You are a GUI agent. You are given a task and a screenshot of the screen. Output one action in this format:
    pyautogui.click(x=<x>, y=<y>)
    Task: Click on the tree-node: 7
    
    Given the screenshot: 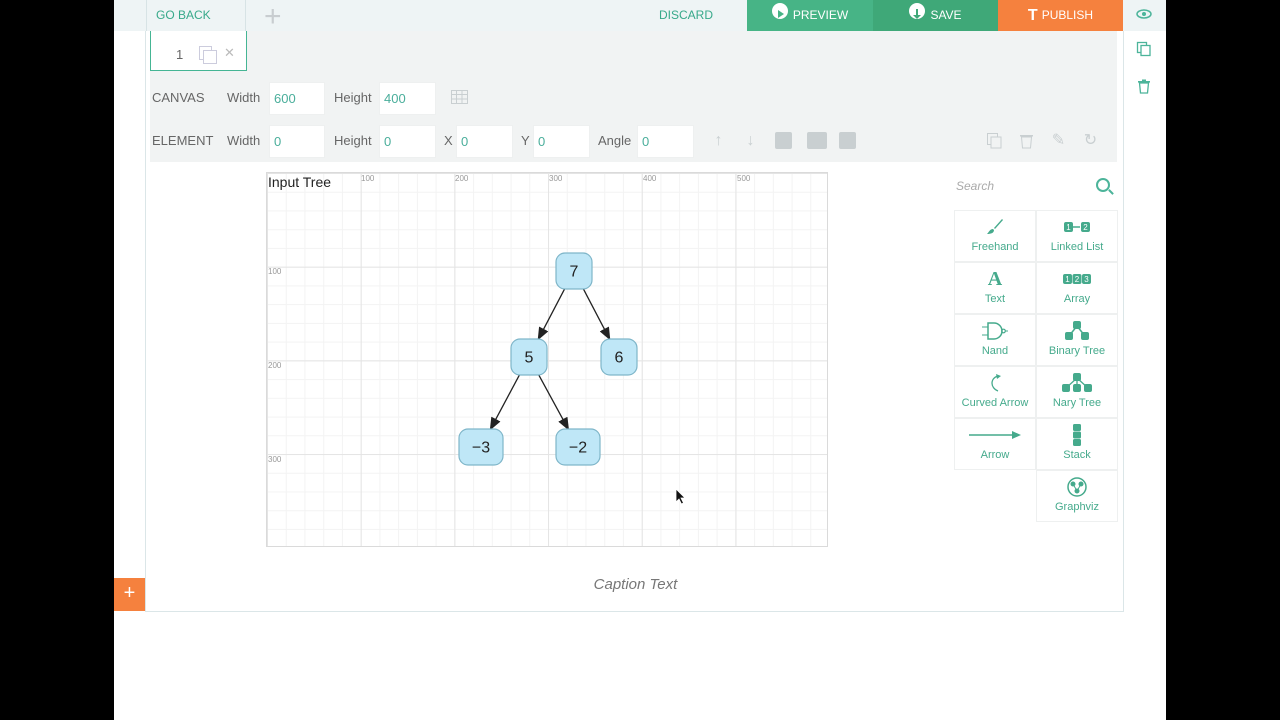 What is the action you would take?
    pyautogui.click(x=574, y=271)
    